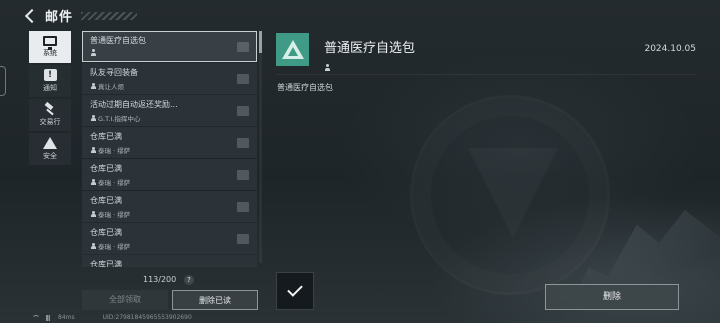  I want to click on status-bar: 84ms UID:27981845965553902690, so click(112, 317).